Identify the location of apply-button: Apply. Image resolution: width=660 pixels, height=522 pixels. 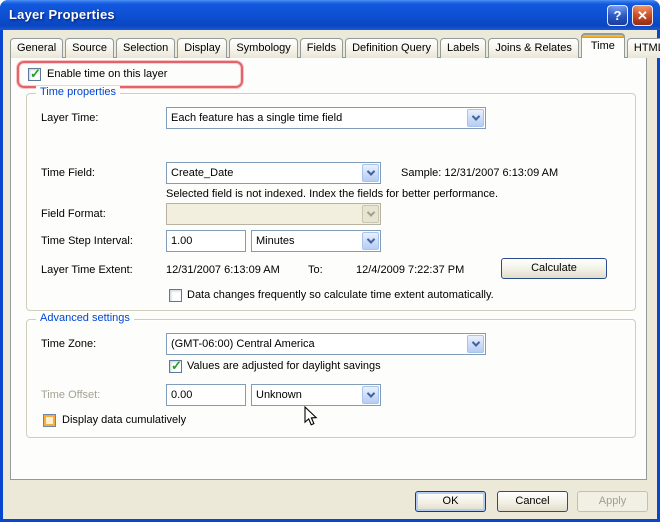
(612, 501).